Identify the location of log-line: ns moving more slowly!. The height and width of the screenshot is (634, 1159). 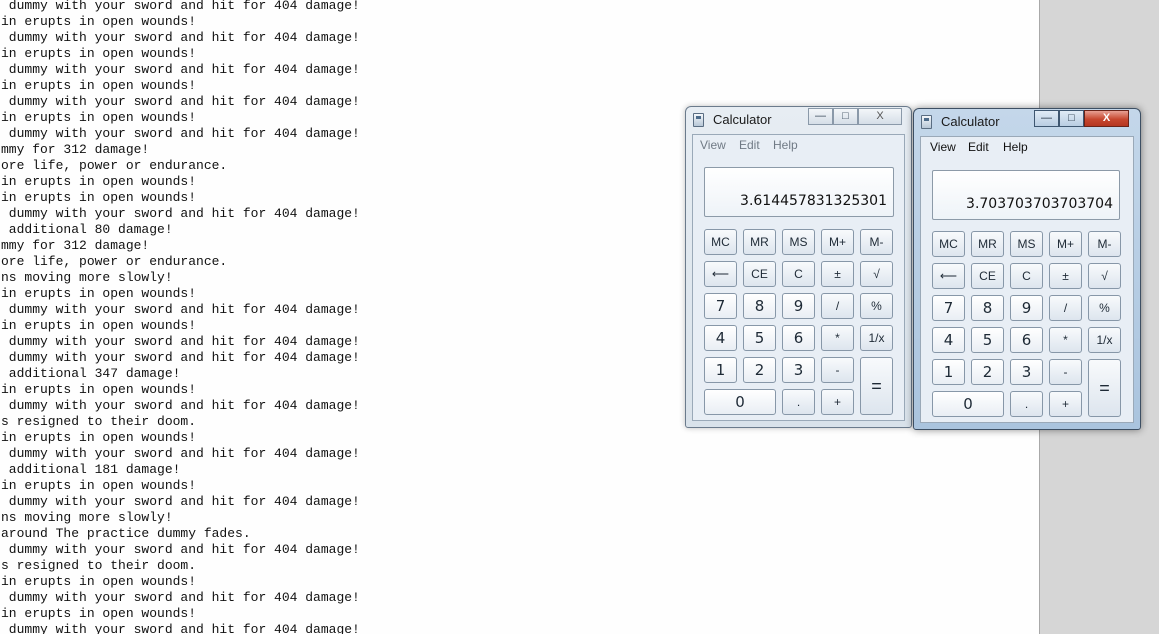
(87, 277).